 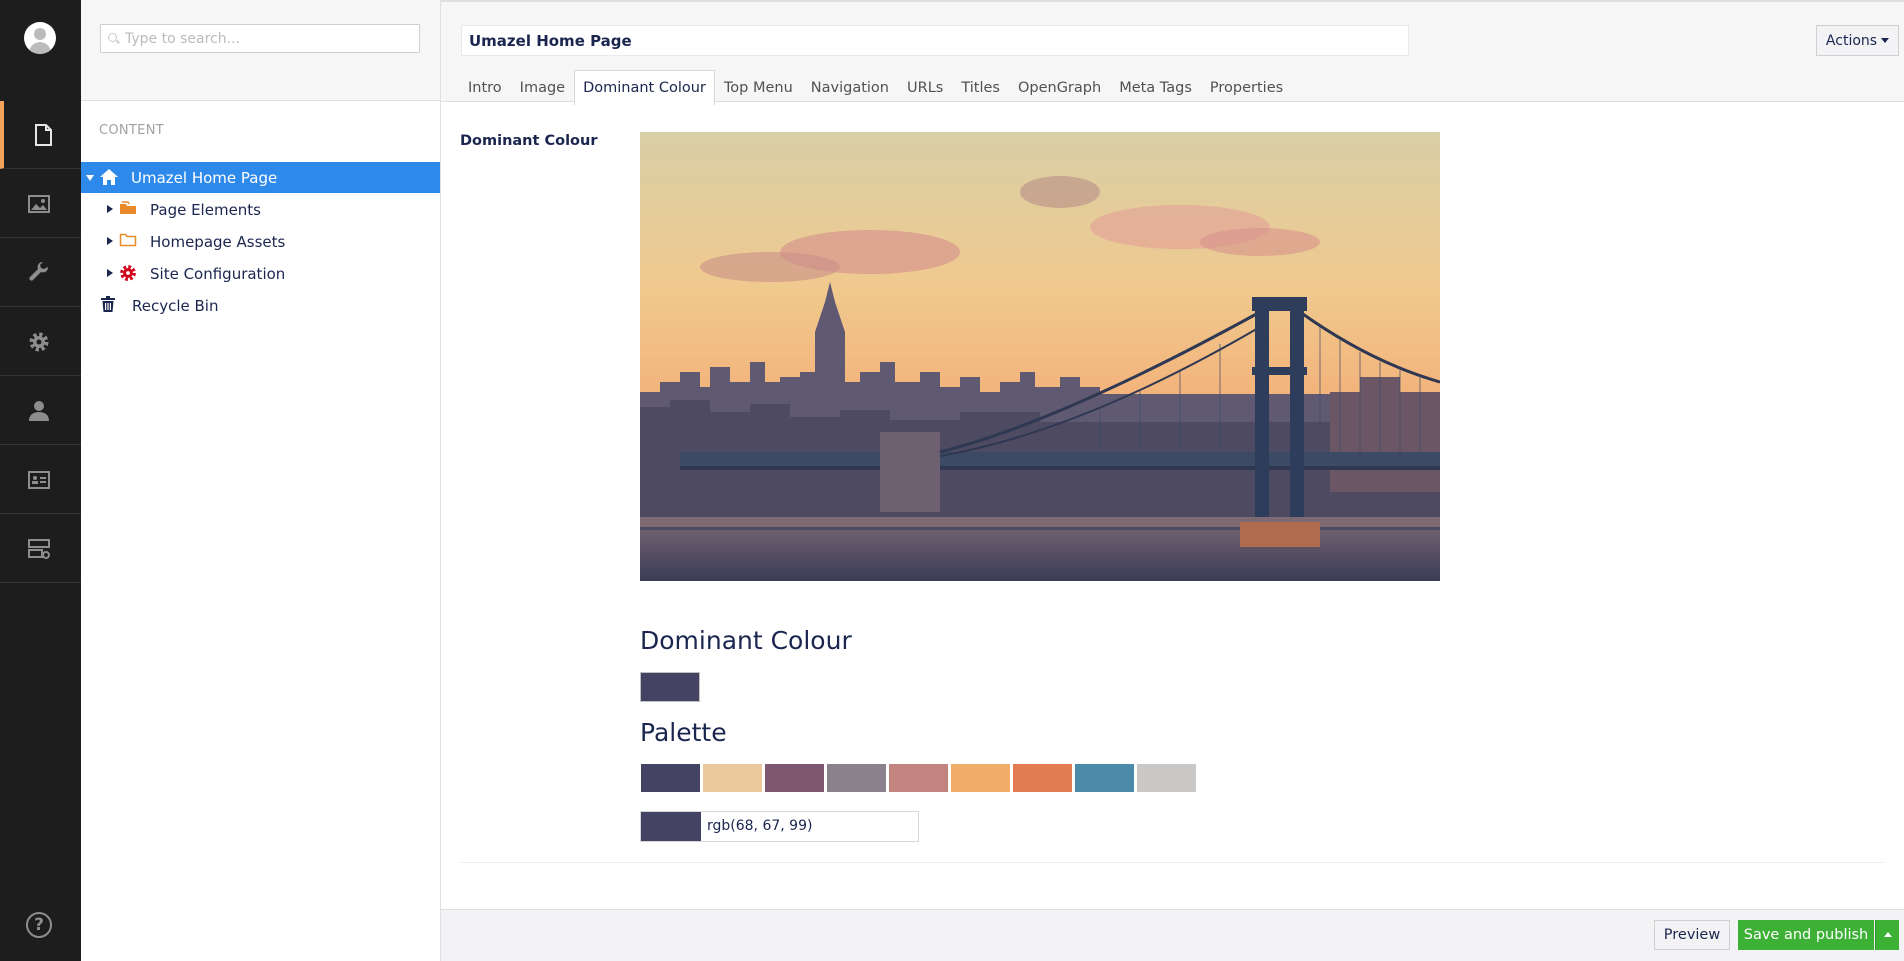 I want to click on search-input, so click(x=270, y=38).